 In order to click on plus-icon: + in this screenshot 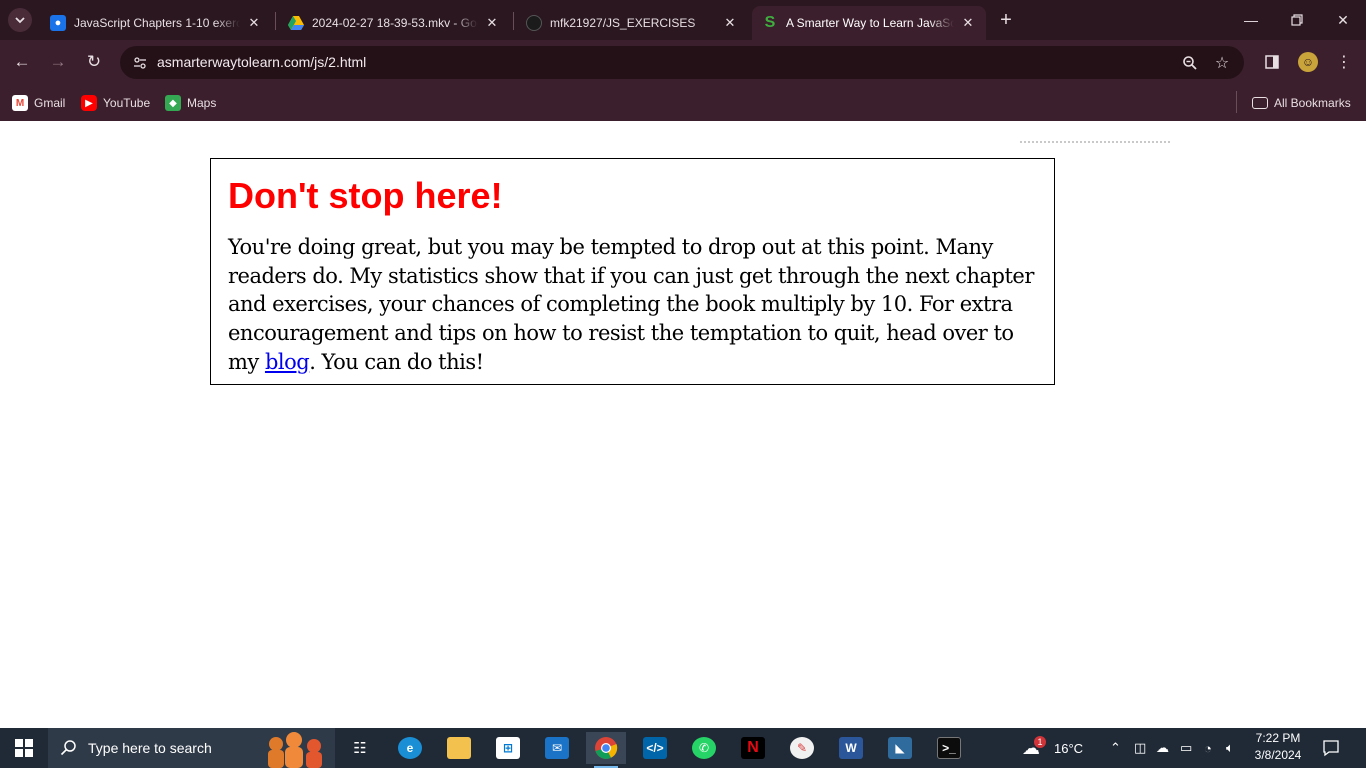, I will do `click(1006, 19)`.